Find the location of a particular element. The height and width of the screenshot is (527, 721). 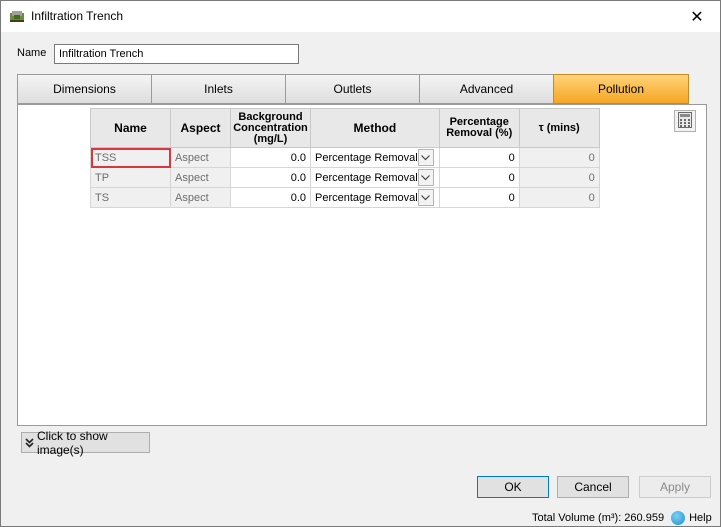

close-icon: ✕ is located at coordinates (697, 17).